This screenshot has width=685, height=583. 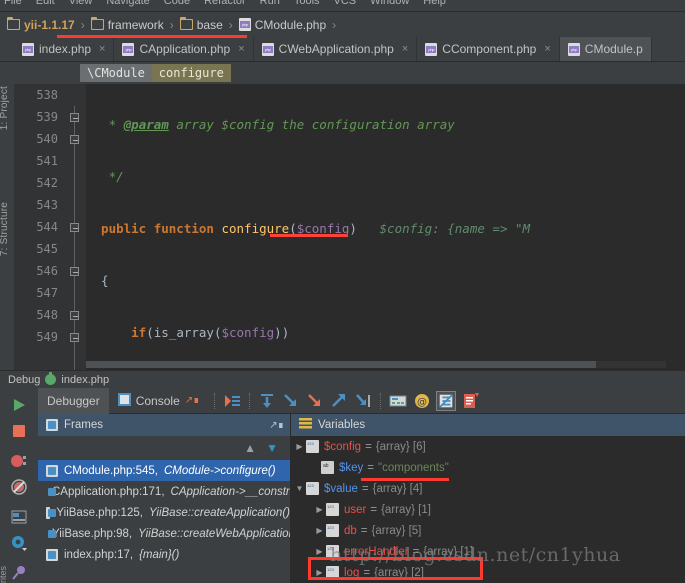 What do you see at coordinates (19, 461) in the screenshot?
I see `view-breakpoints-icon` at bounding box center [19, 461].